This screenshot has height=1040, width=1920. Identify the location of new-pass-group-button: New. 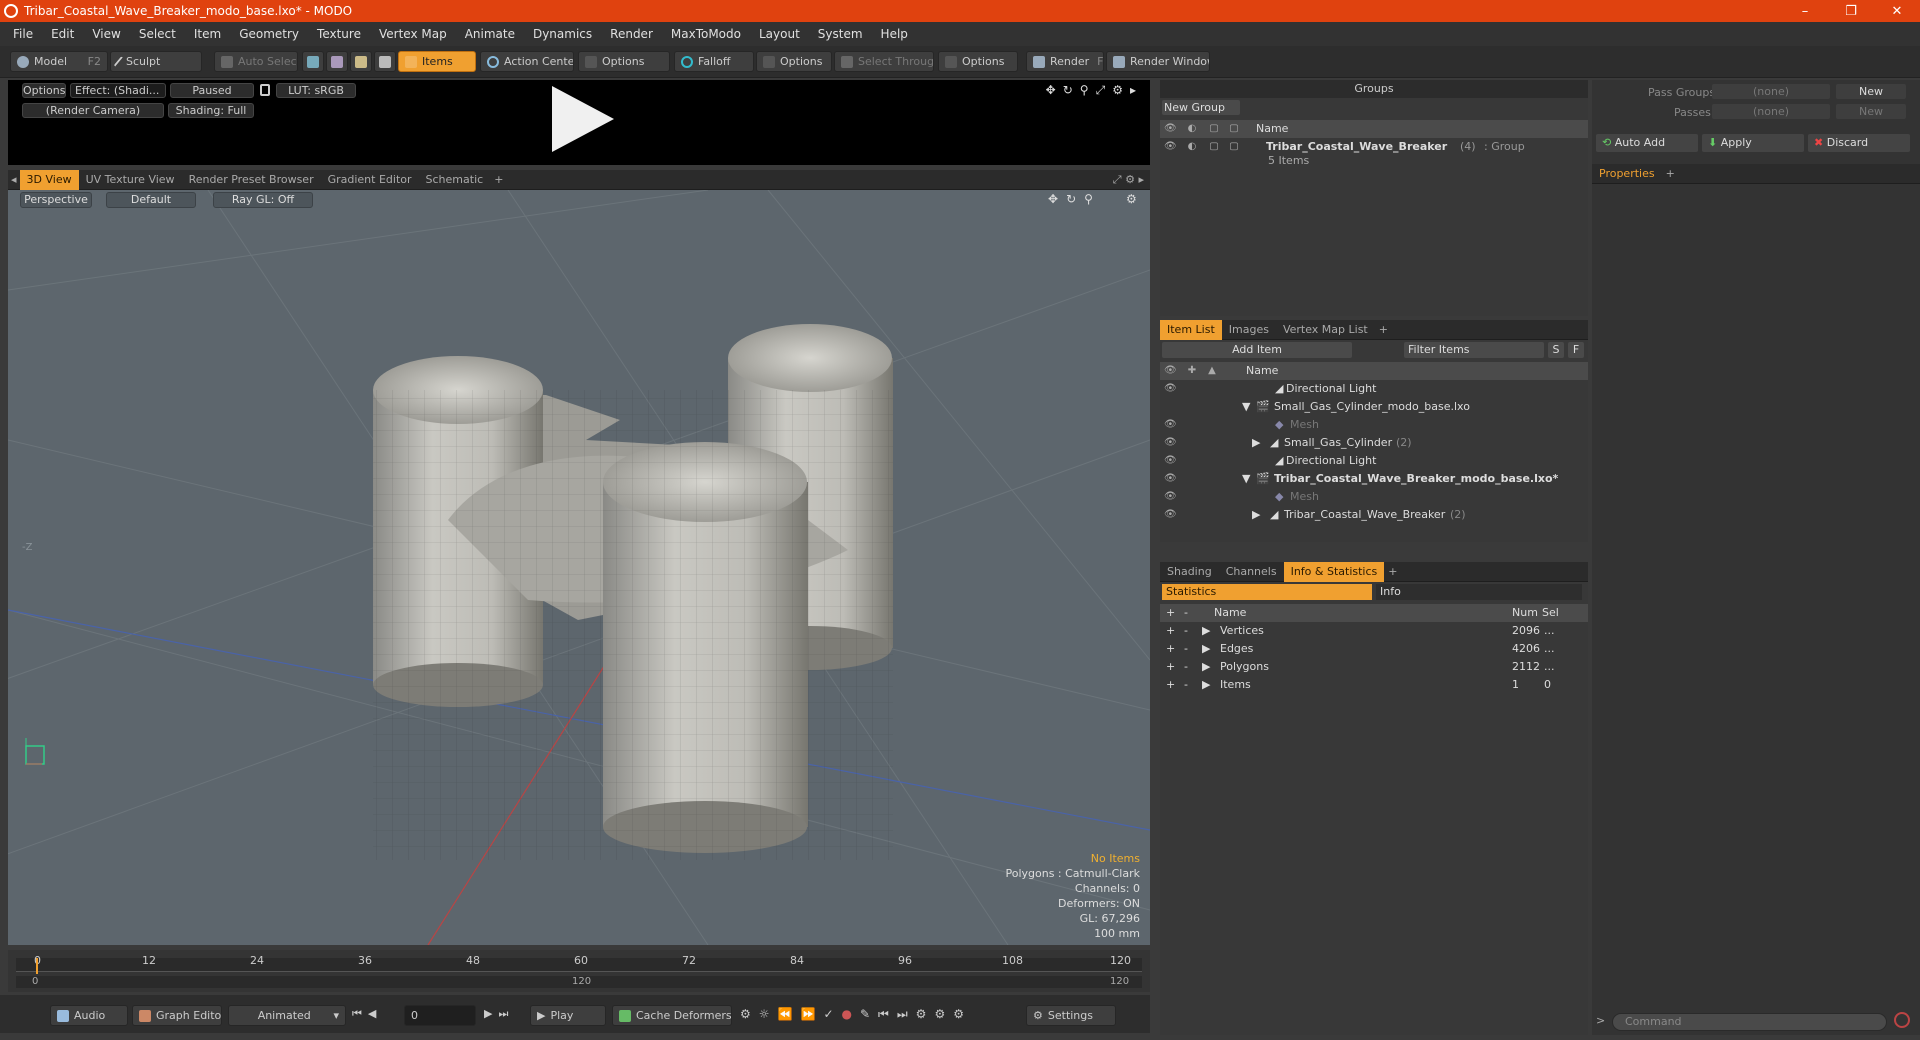
(1871, 91).